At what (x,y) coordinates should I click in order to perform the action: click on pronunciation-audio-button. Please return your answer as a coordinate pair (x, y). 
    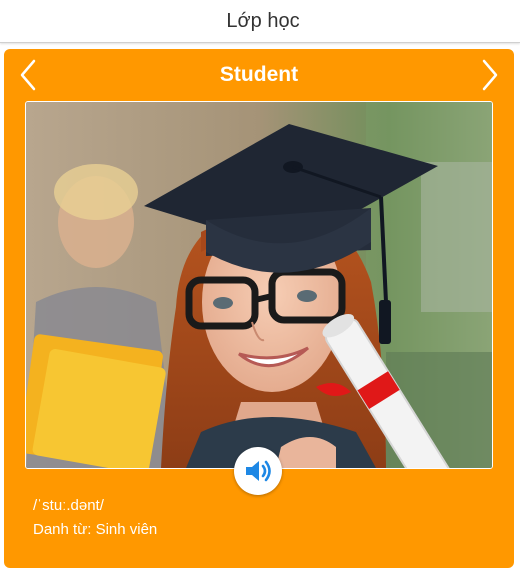
    Looking at the image, I should click on (258, 471).